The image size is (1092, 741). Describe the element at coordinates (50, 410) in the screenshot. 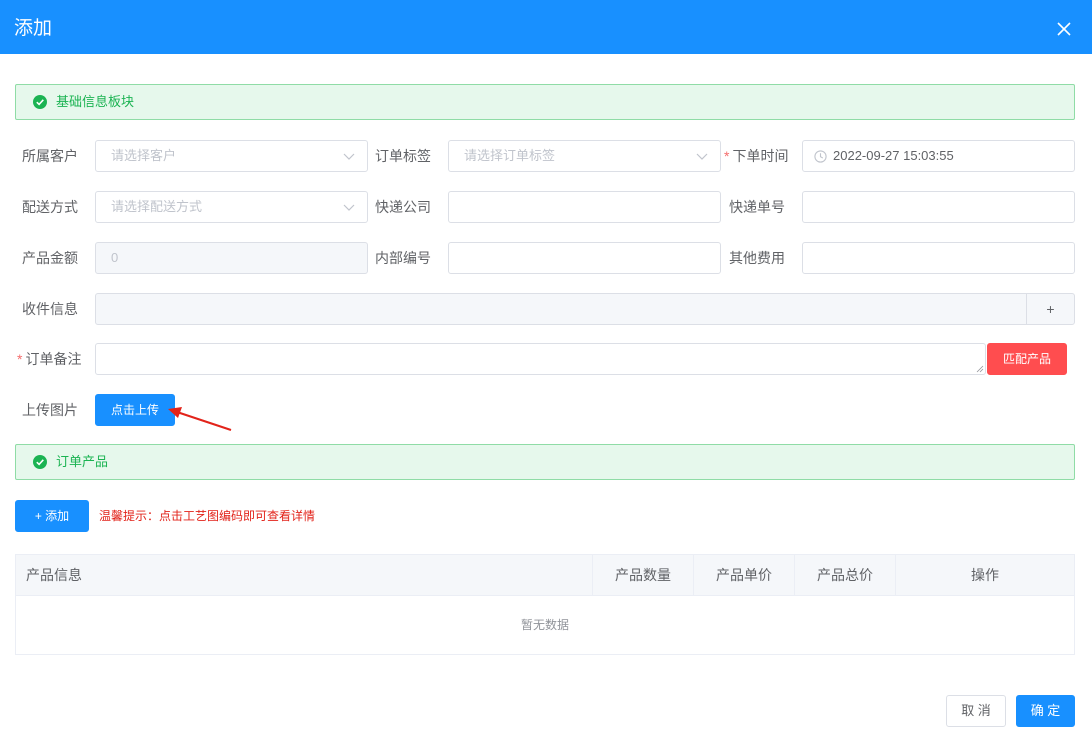

I see `upload-label: 上传图片` at that location.